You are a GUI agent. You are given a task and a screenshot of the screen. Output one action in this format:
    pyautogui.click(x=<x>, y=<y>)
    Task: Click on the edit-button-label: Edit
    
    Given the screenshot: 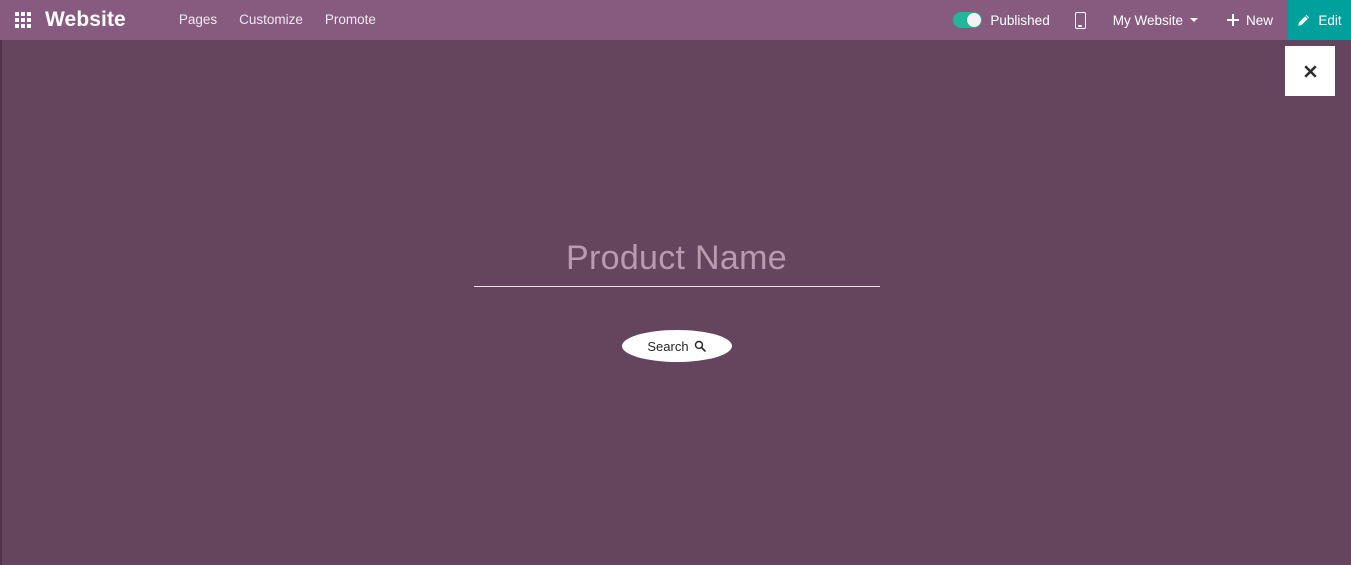 What is the action you would take?
    pyautogui.click(x=1330, y=20)
    